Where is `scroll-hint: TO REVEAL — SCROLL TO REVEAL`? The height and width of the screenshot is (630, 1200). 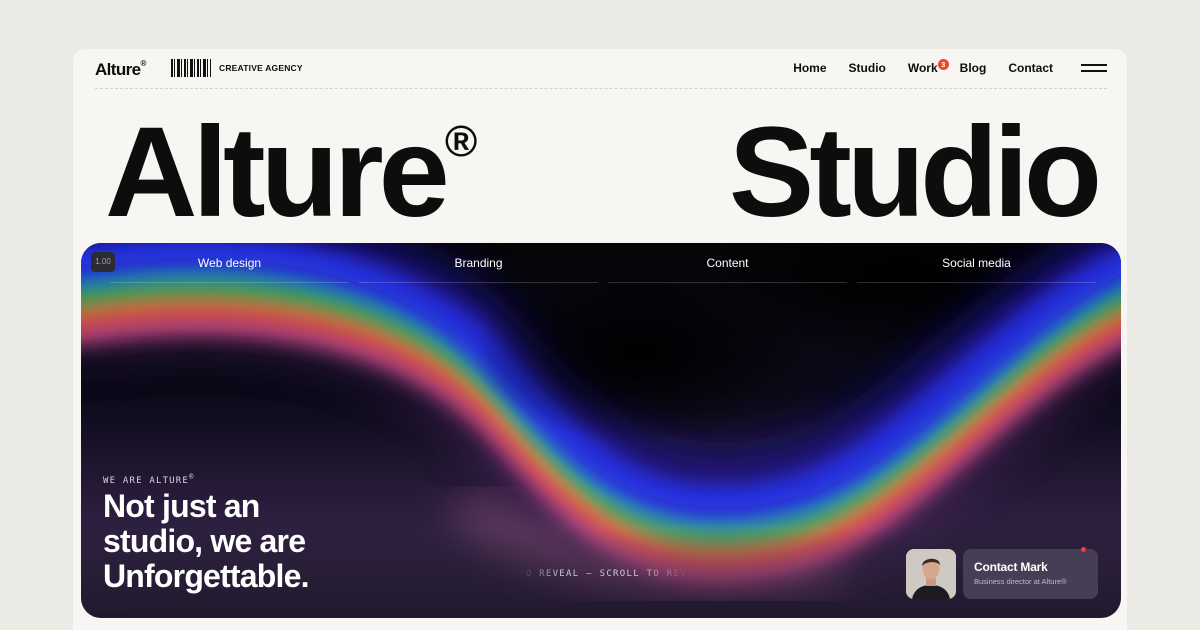
scroll-hint: TO REVEAL — SCROLL TO REVEAL is located at coordinates (604, 574).